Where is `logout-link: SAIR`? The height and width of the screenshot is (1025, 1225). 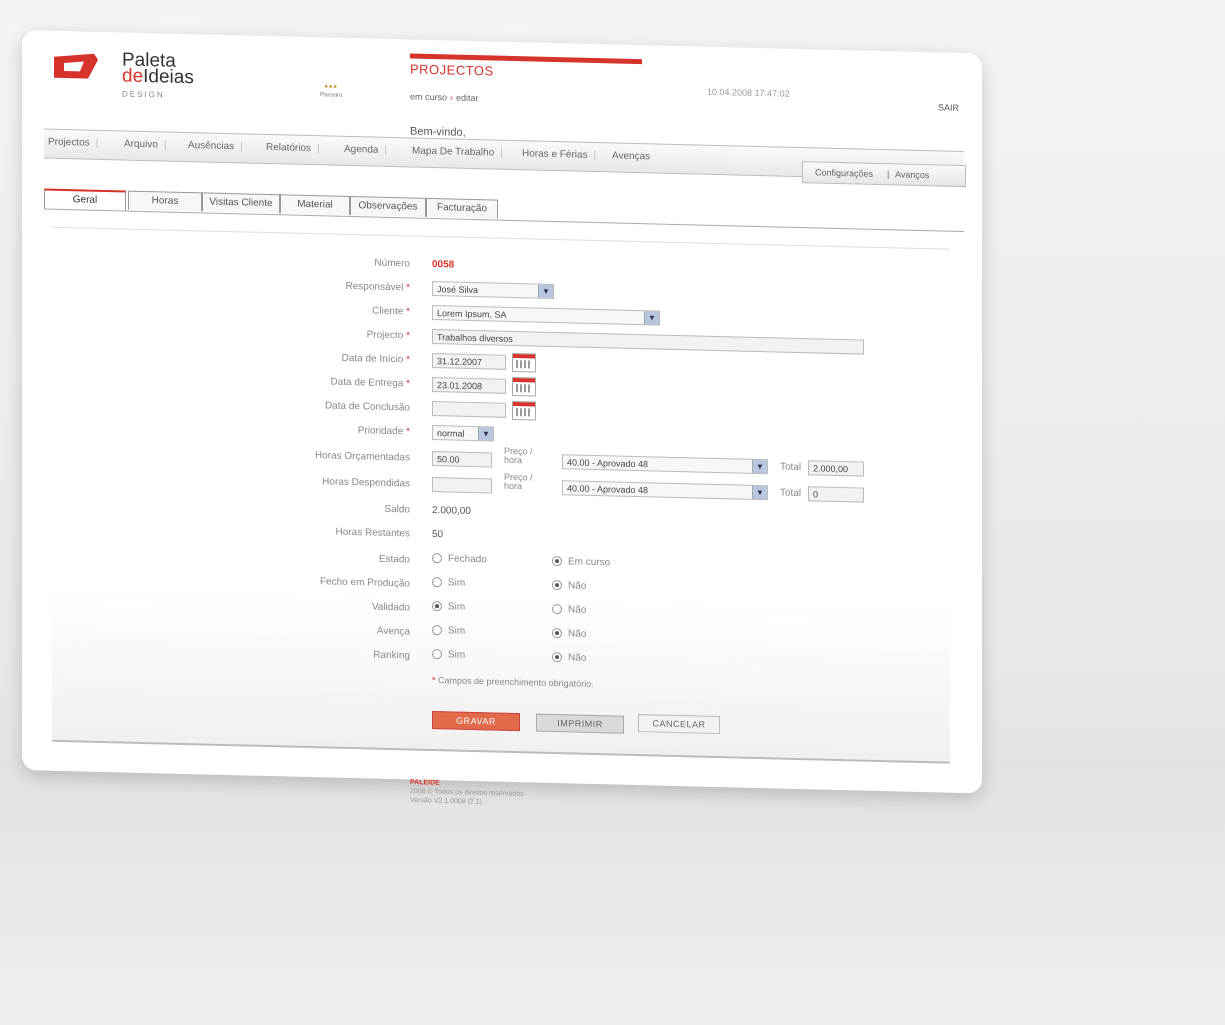
logout-link: SAIR is located at coordinates (948, 107).